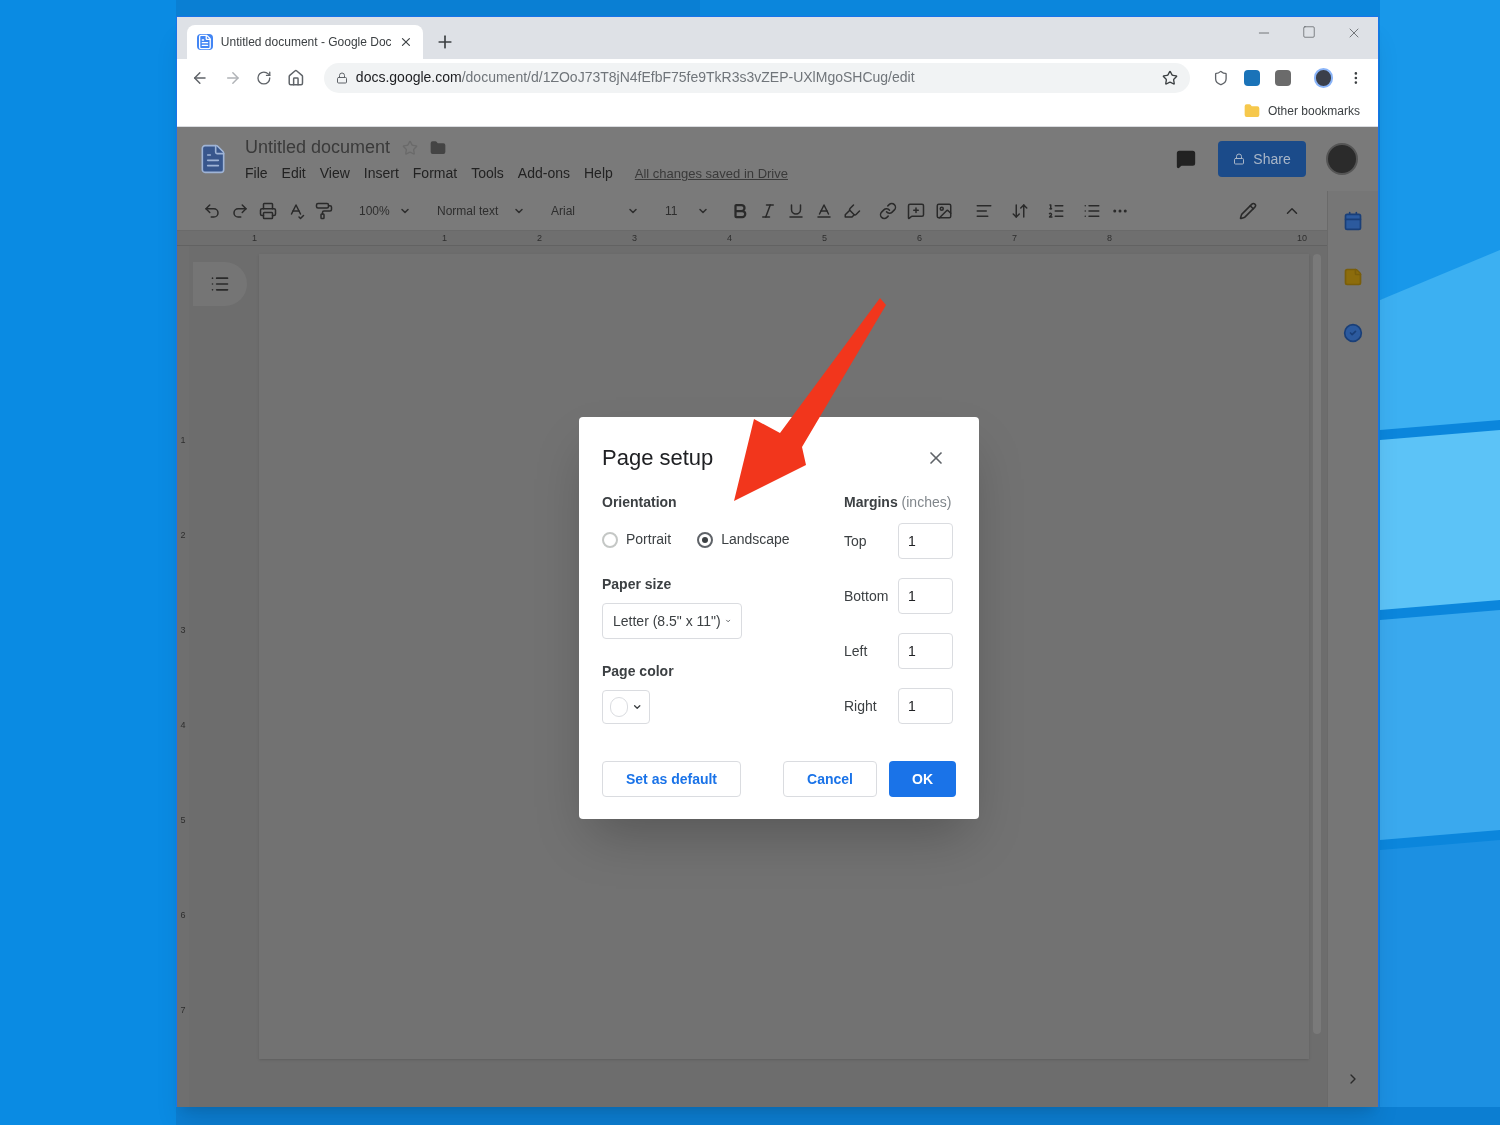 The height and width of the screenshot is (1125, 1500). What do you see at coordinates (1221, 77) in the screenshot?
I see `shield-icon` at bounding box center [1221, 77].